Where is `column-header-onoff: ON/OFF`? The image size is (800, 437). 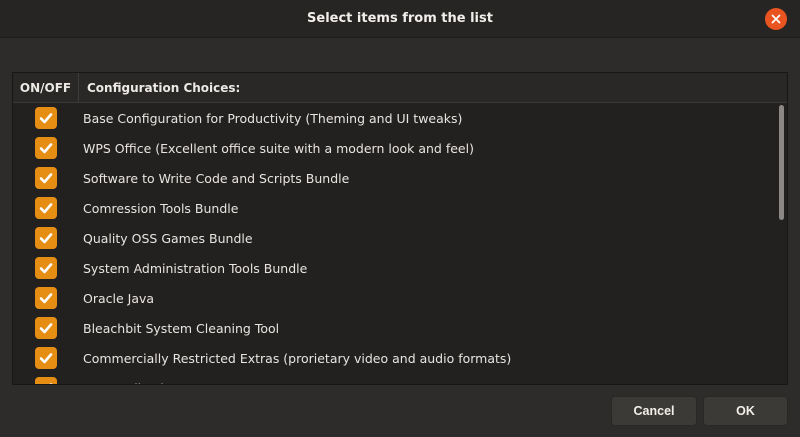 column-header-onoff: ON/OFF is located at coordinates (46, 87).